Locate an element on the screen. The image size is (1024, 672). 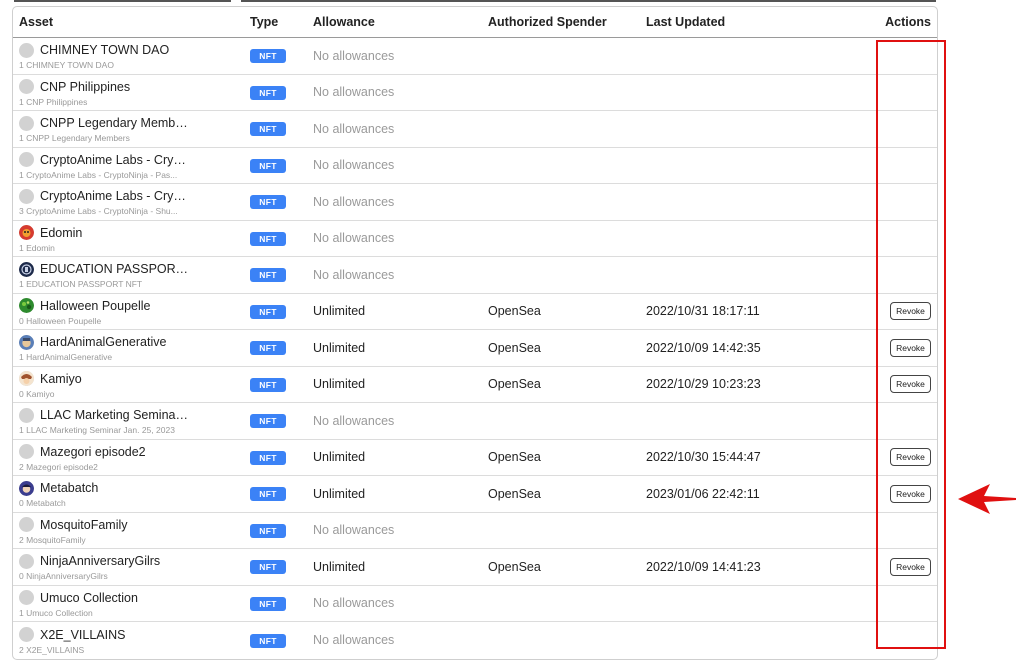
last-updated-cell: 2022/10/09 14:41:23 is located at coordinates (703, 566).